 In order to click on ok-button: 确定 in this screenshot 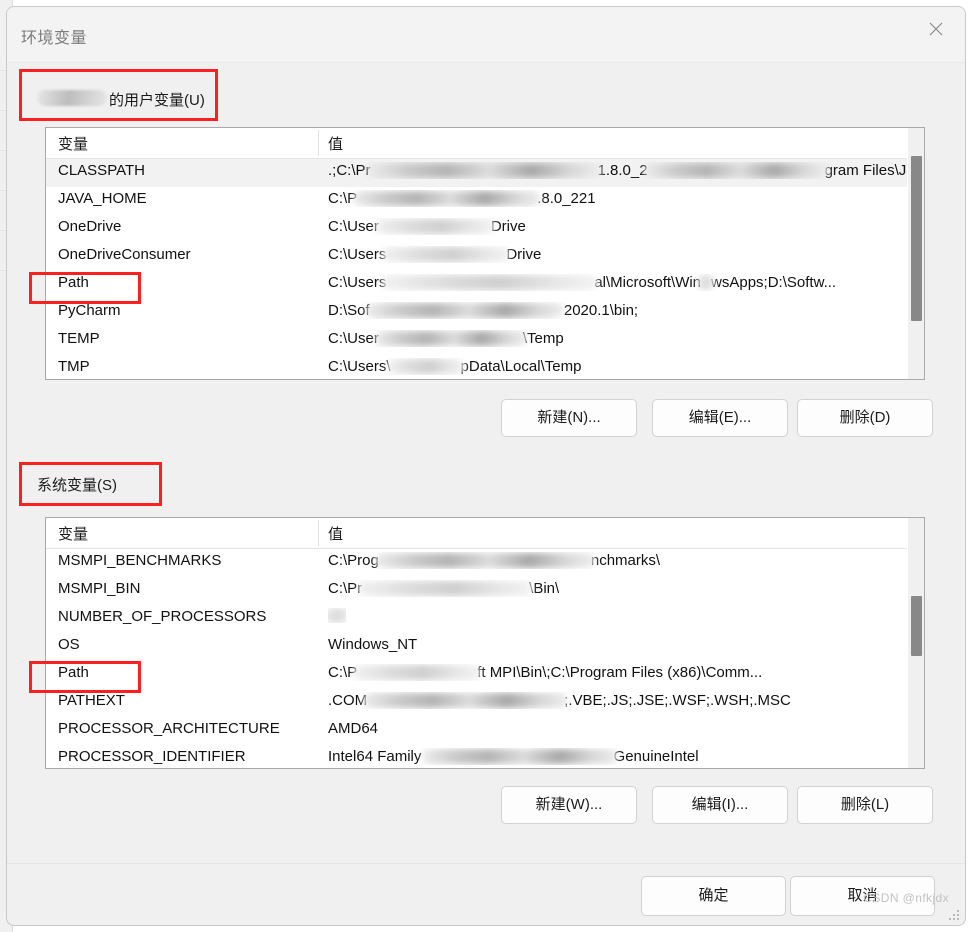, I will do `click(713, 896)`.